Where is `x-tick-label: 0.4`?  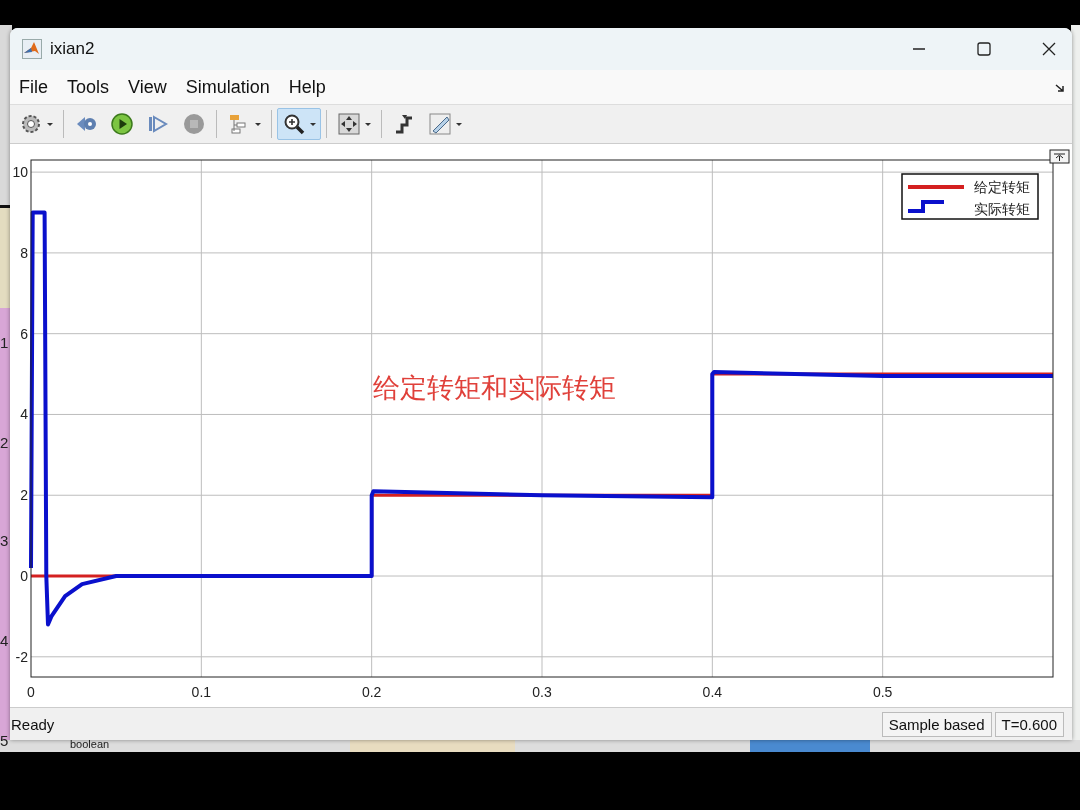 x-tick-label: 0.4 is located at coordinates (712, 692).